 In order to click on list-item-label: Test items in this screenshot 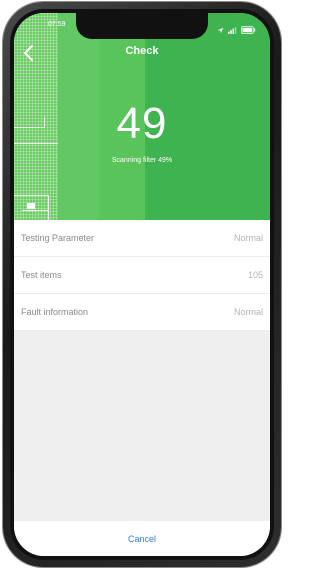, I will do `click(41, 275)`.